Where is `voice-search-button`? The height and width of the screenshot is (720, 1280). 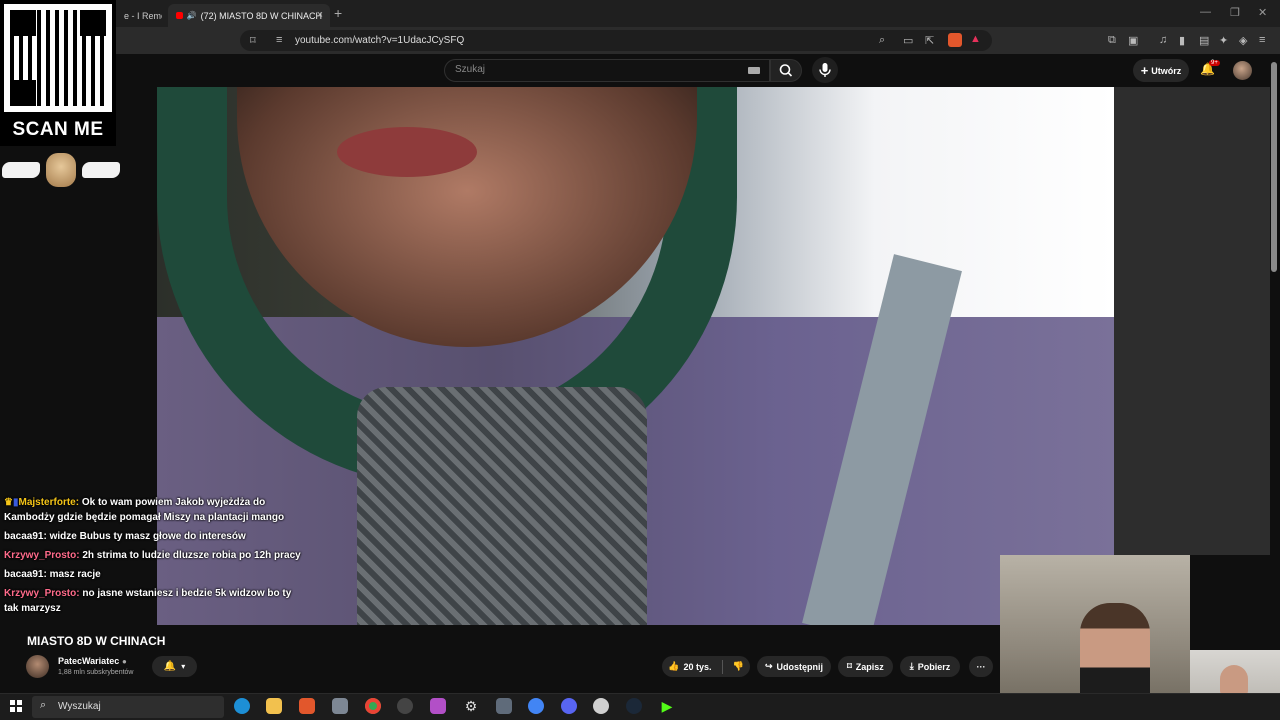 voice-search-button is located at coordinates (825, 70).